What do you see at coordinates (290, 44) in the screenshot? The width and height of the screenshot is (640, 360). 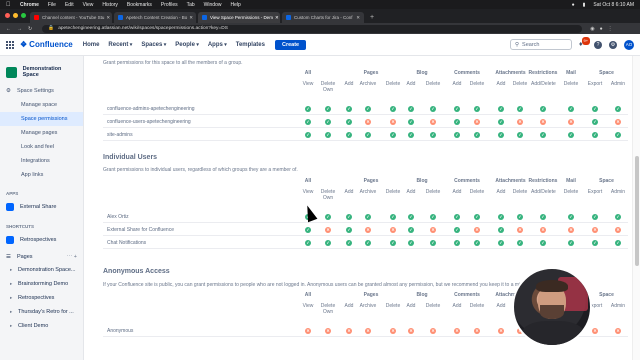 I see `create-button: Create` at bounding box center [290, 44].